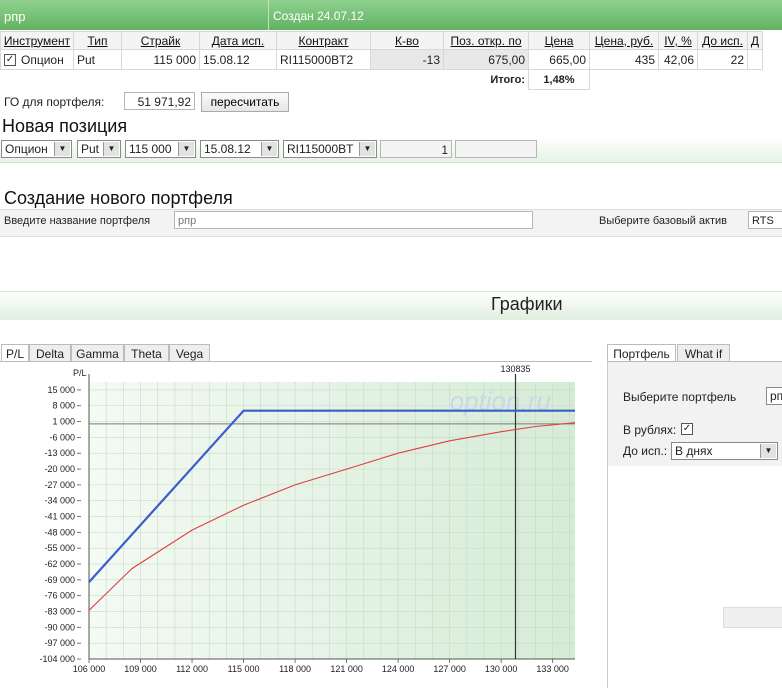 The height and width of the screenshot is (688, 782). Describe the element at coordinates (59, 548) in the screenshot. I see `y-tick-label: -55 000` at that location.